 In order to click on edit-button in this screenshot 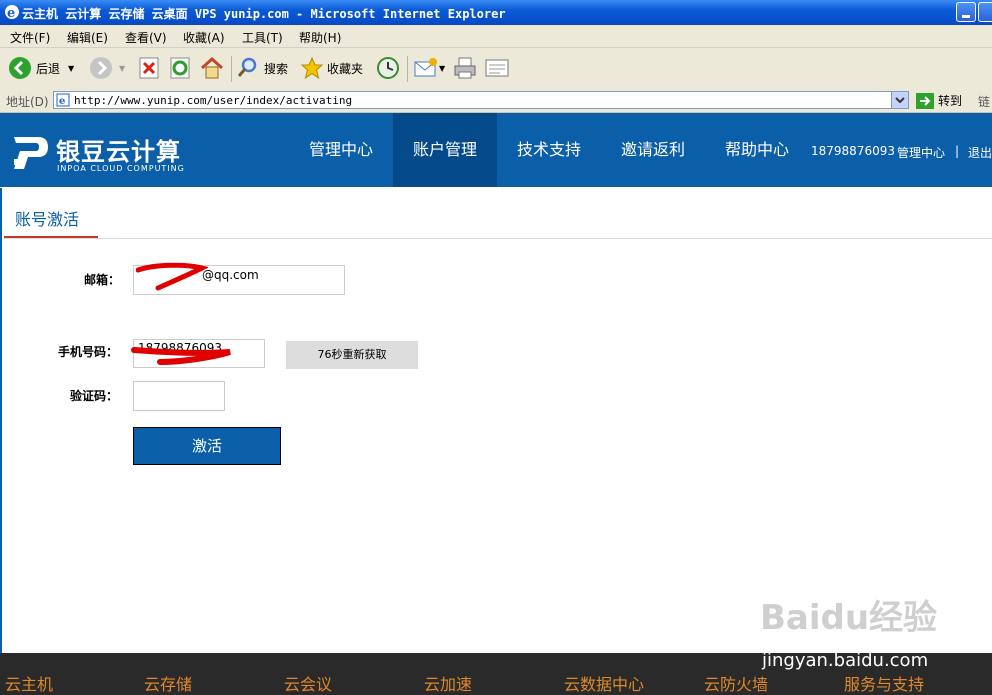, I will do `click(497, 68)`.